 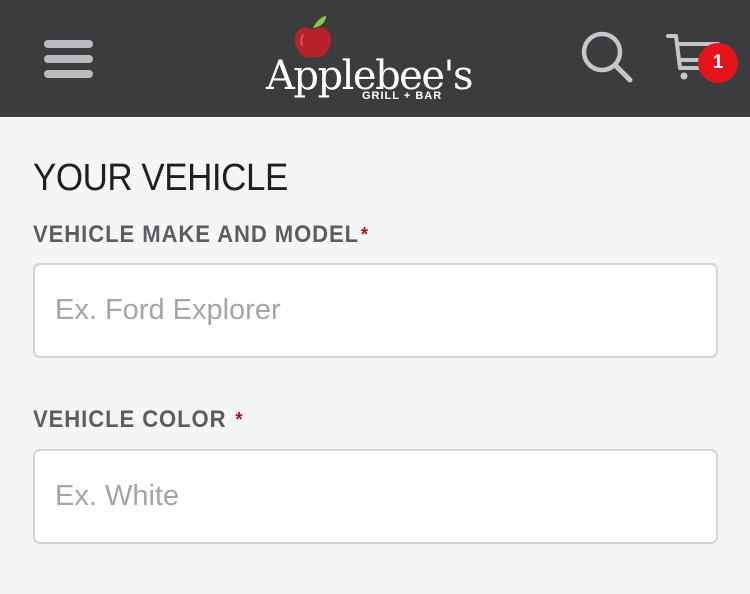 I want to click on search-button, so click(x=607, y=57).